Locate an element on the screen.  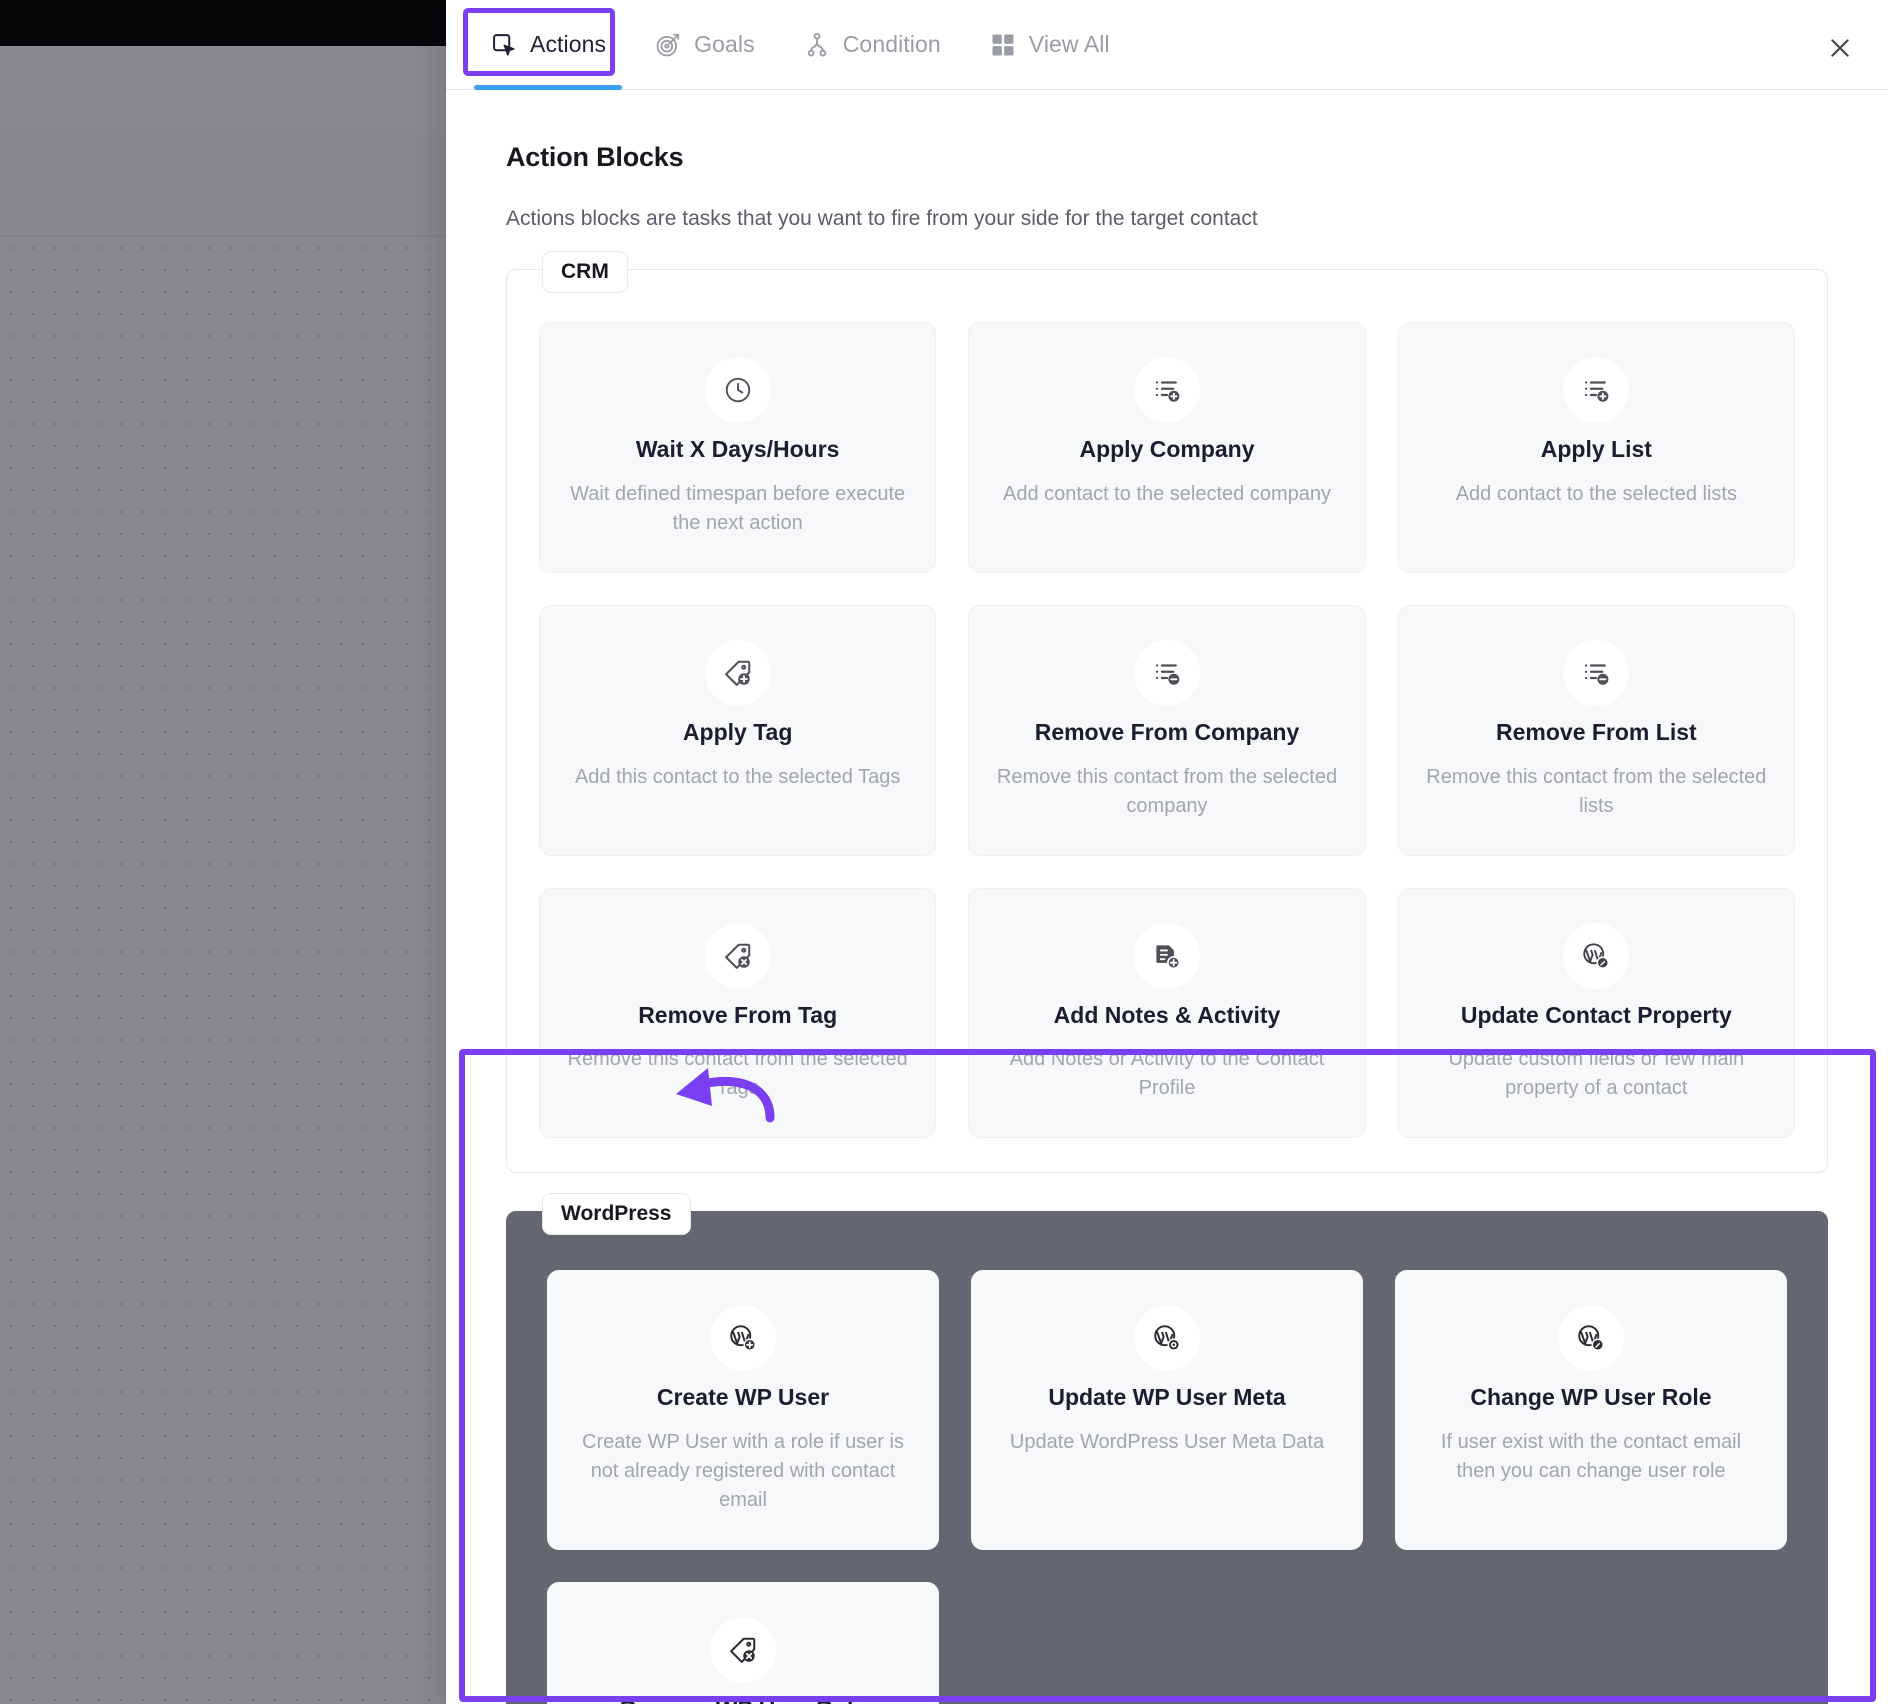
modal-tabbar: Actions Goals Condition View All is located at coordinates (1167, 45).